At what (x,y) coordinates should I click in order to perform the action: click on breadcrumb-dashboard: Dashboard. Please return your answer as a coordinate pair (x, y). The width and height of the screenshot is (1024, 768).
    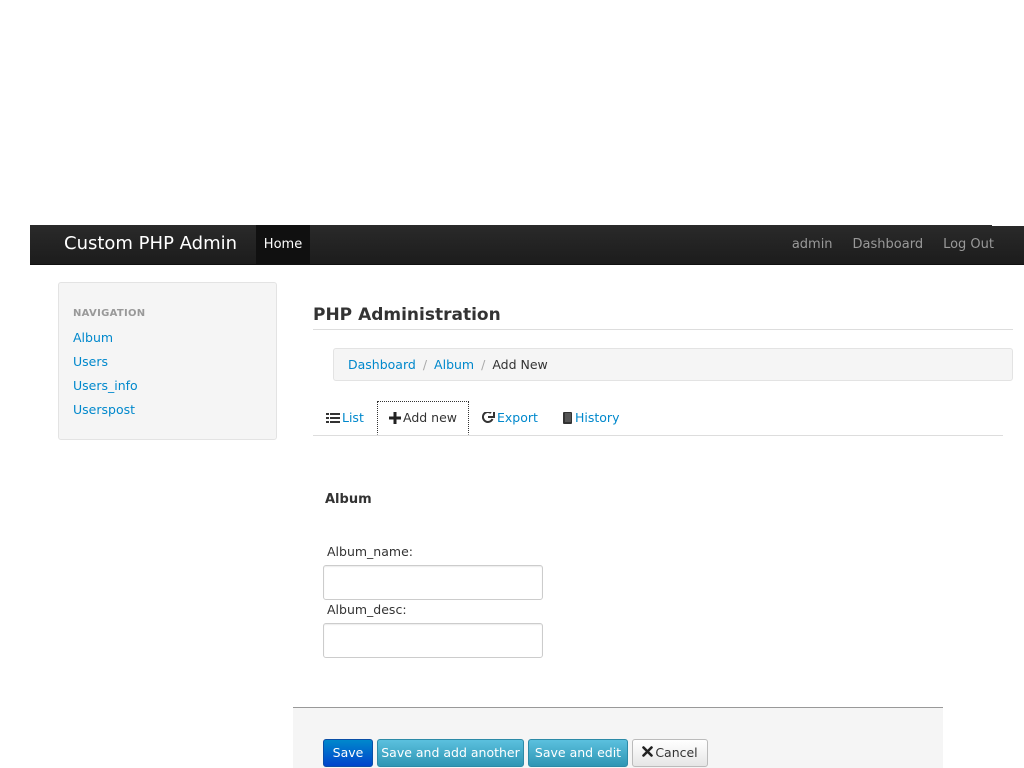
    Looking at the image, I should click on (382, 364).